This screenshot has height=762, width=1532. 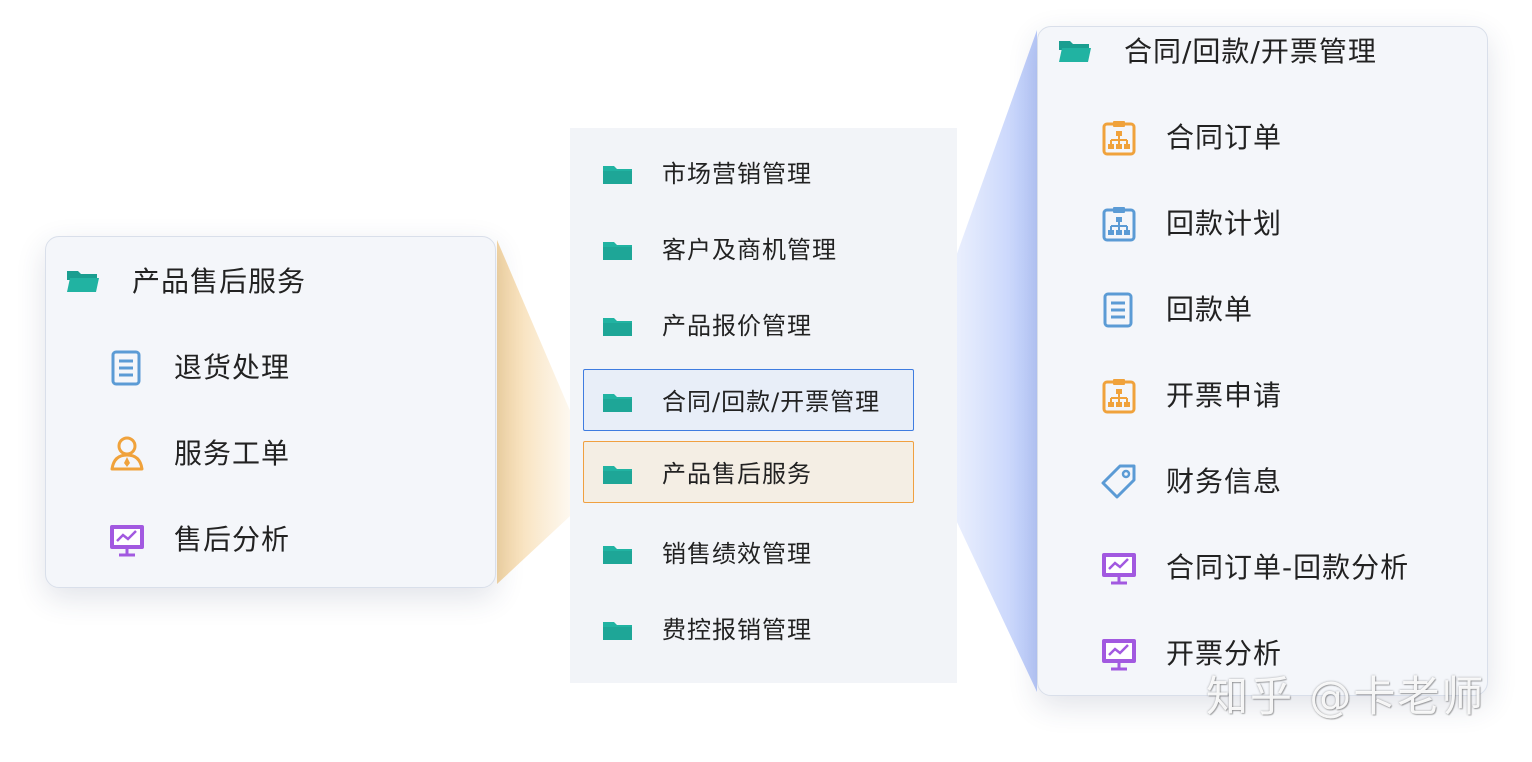 I want to click on menu-item-label: 产品报价管理, so click(x=737, y=326).